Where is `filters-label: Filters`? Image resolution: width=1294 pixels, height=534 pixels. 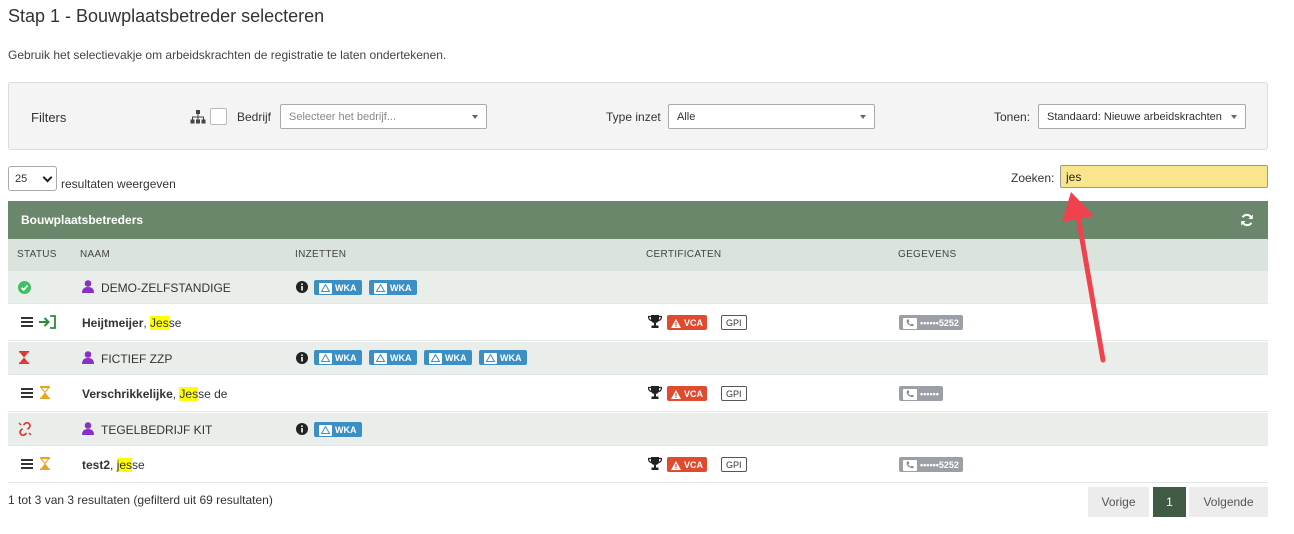 filters-label: Filters is located at coordinates (49, 117).